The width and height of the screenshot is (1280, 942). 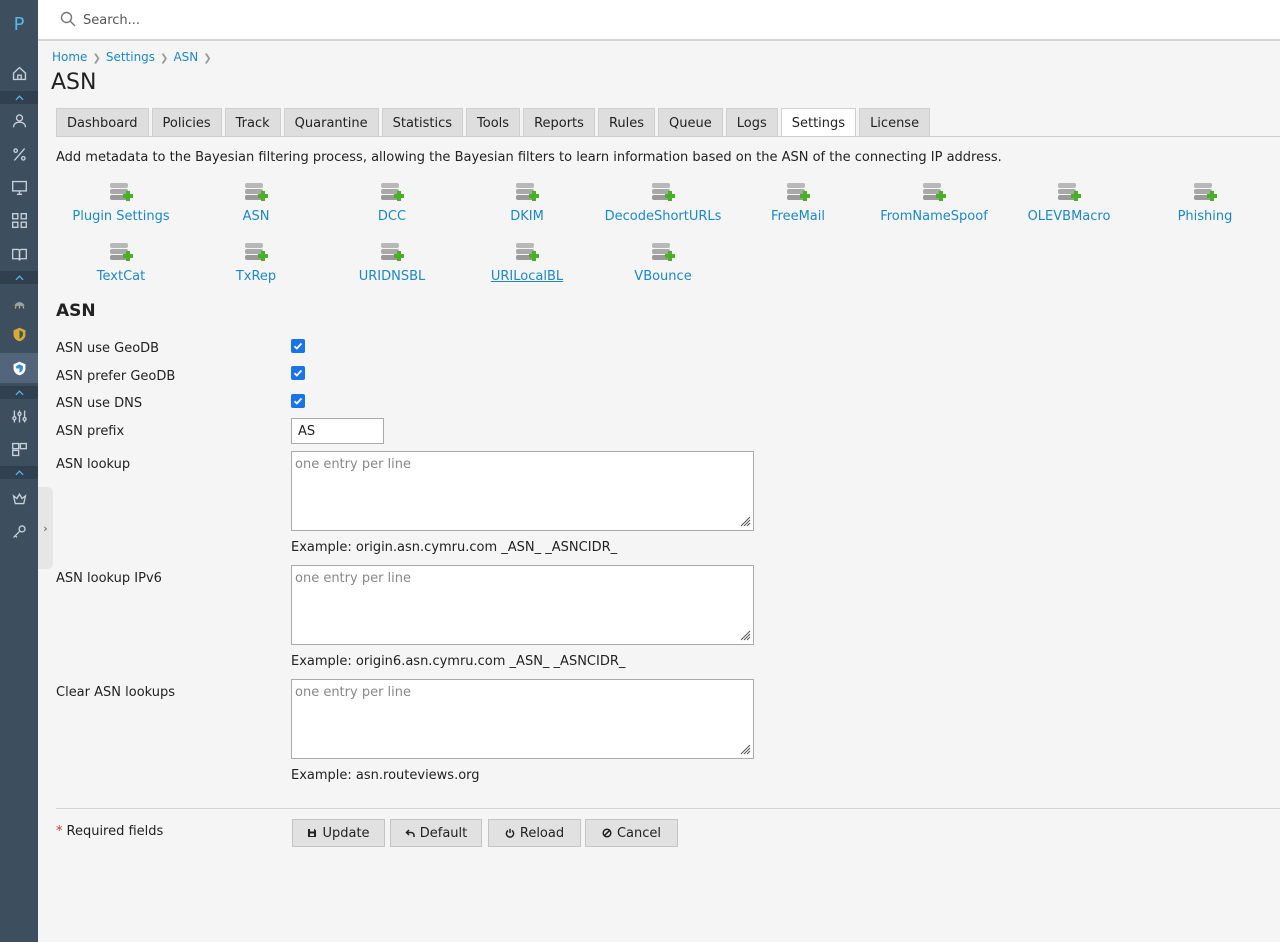 What do you see at coordinates (798, 202) in the screenshot?
I see `plugin-link-freemail: FreeMail` at bounding box center [798, 202].